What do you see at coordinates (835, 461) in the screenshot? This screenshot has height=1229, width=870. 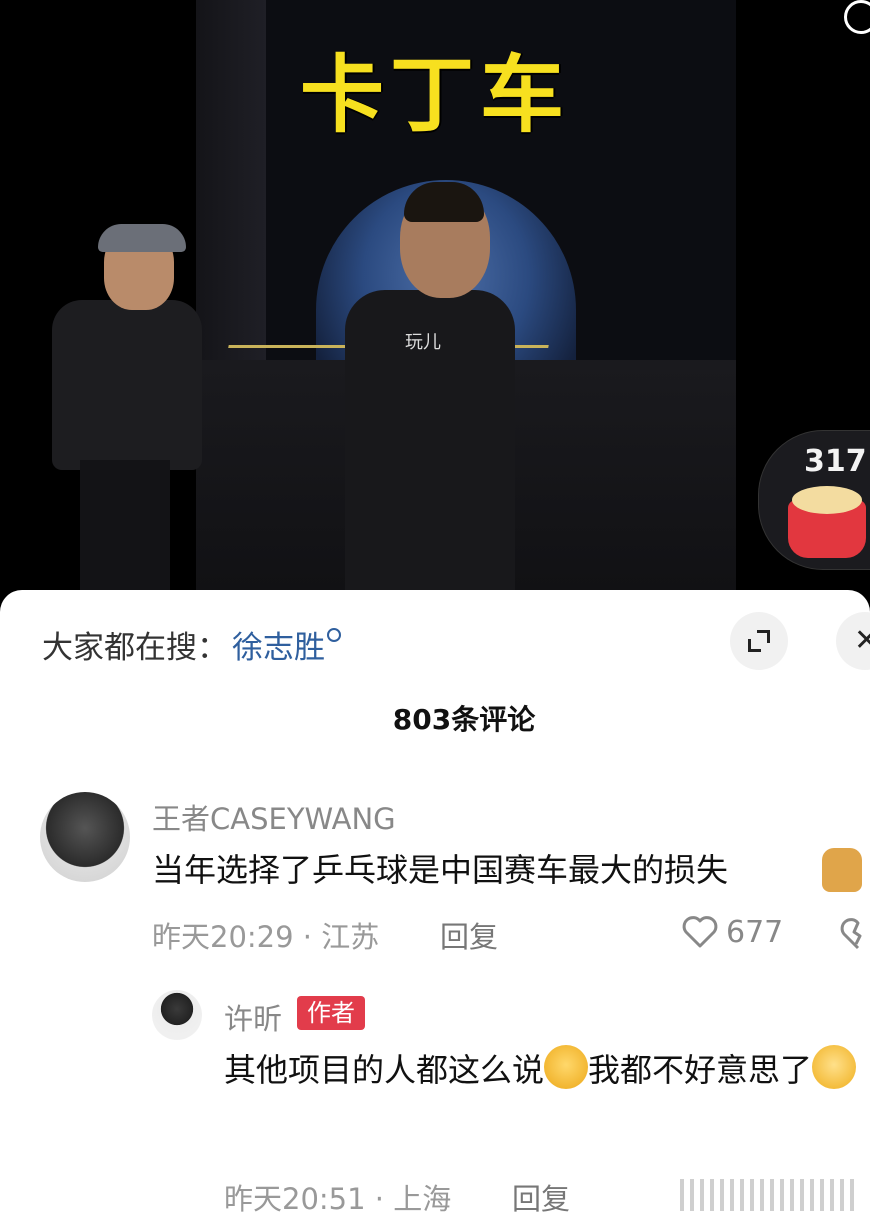 I see `gift-coin-count: 317` at bounding box center [835, 461].